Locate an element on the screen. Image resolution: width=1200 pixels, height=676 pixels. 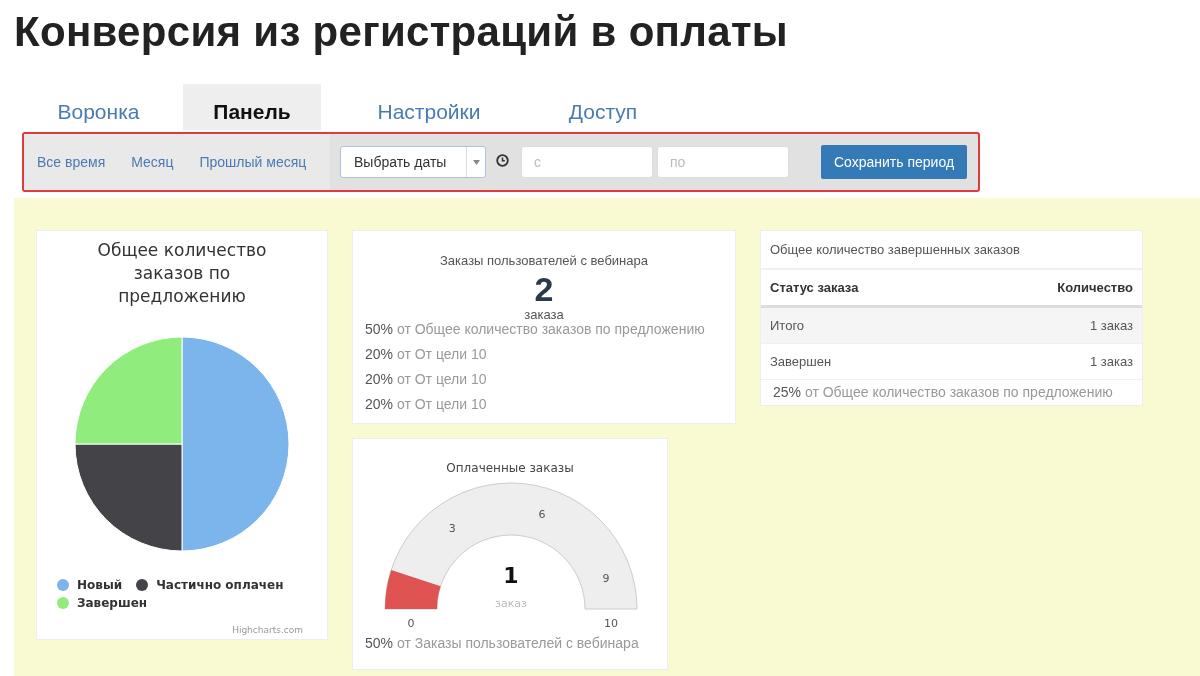
legend-label: Частично оплачен is located at coordinates (220, 585).